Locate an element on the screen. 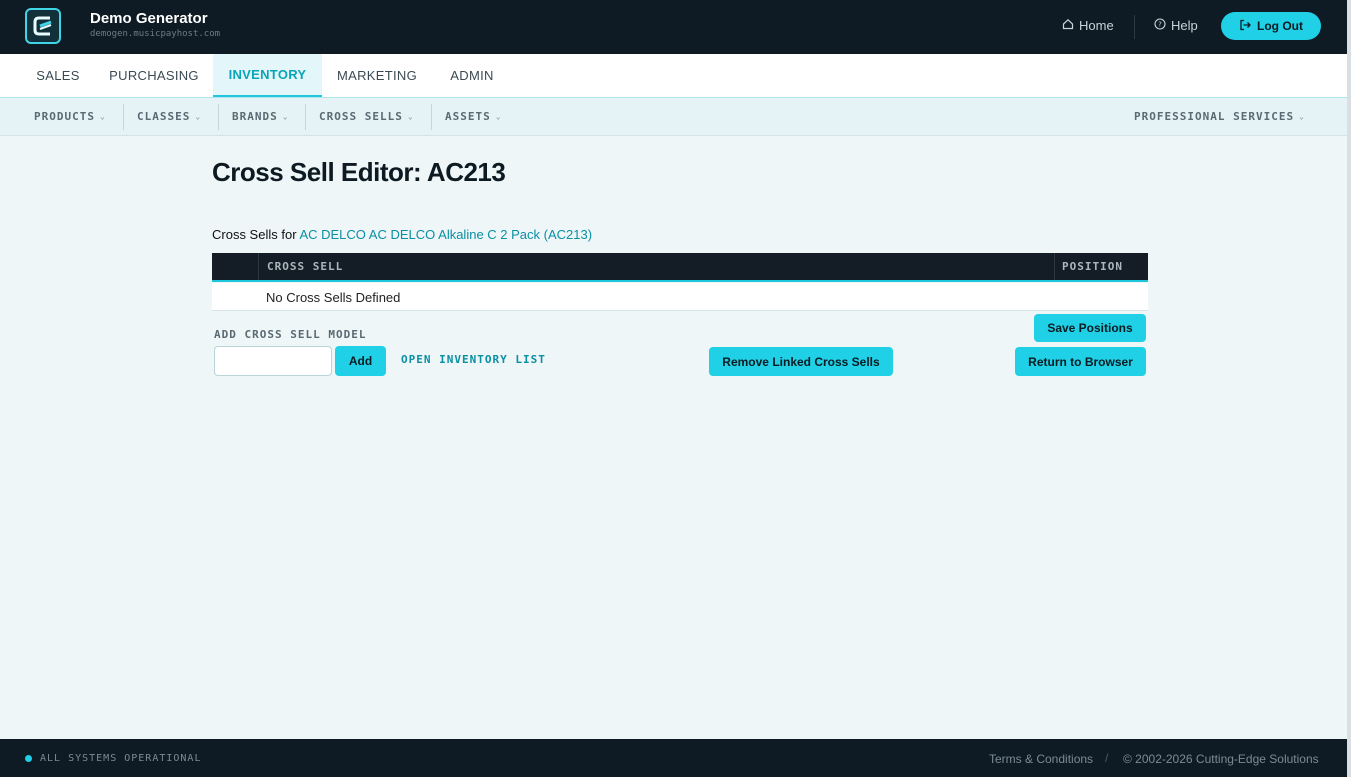 The height and width of the screenshot is (777, 1351). empty-table-message: No Cross Sells Defined is located at coordinates (333, 297).